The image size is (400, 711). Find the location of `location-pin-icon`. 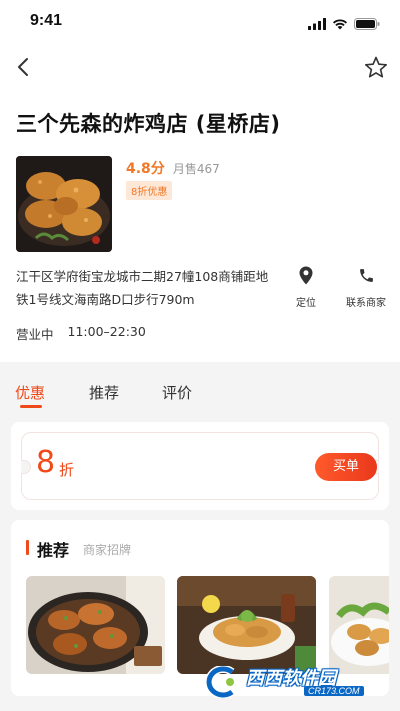

location-pin-icon is located at coordinates (306, 277).